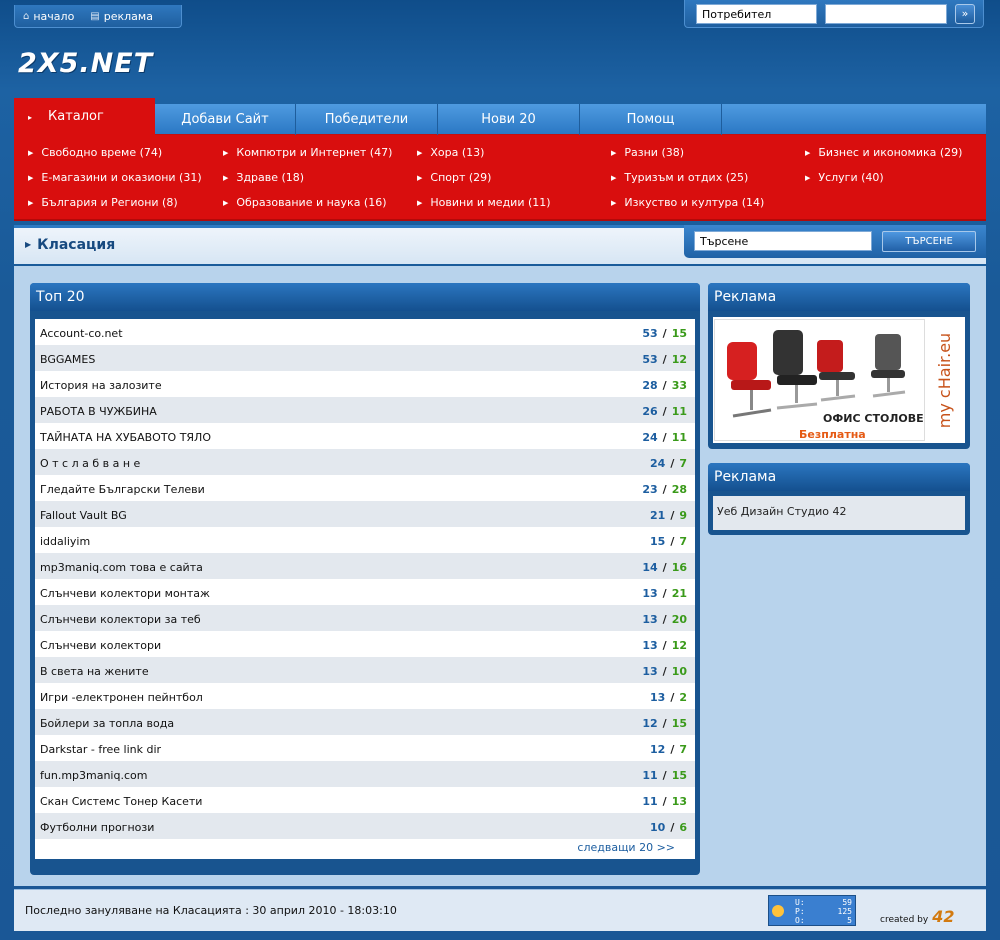 The width and height of the screenshot is (1000, 940). I want to click on list-item: Account-co.net 53 / 15, so click(365, 332).